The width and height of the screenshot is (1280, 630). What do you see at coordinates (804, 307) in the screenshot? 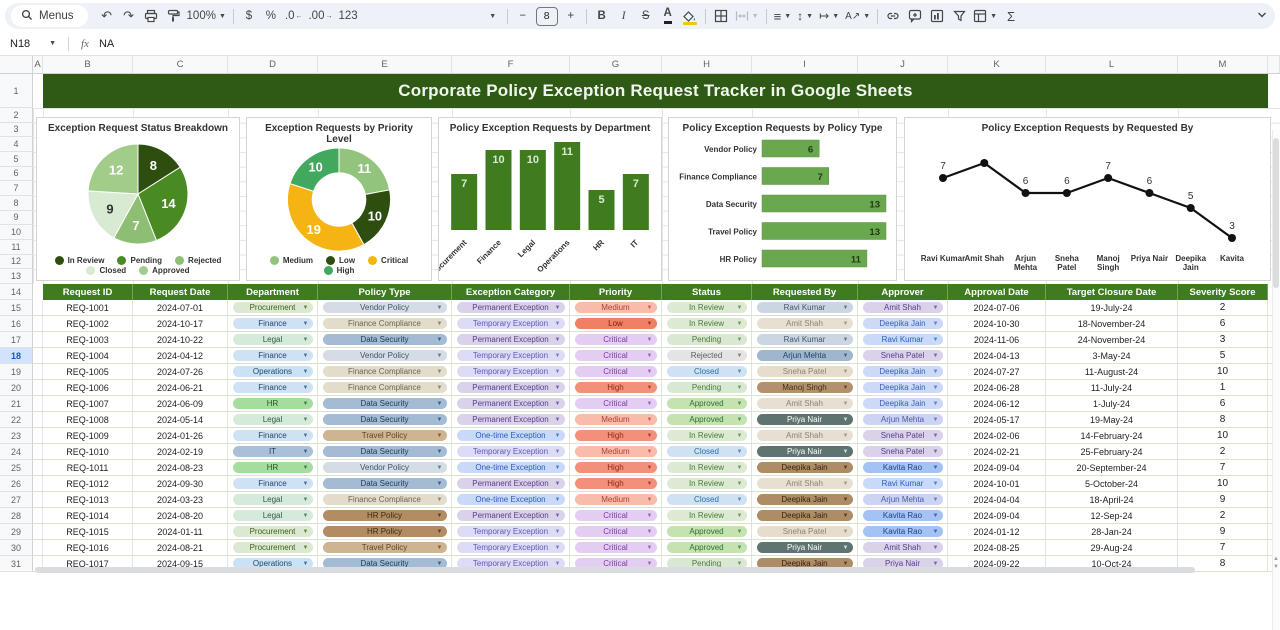
I see `requested-by-dropdown: Ravi Kumar ▼` at bounding box center [804, 307].